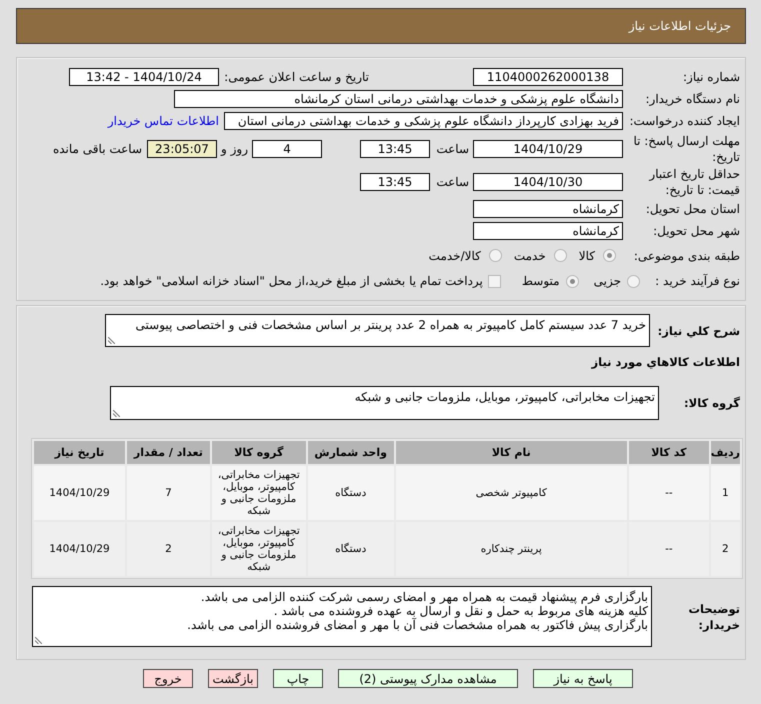 The image size is (761, 704). What do you see at coordinates (679, 26) in the screenshot?
I see `page-title: جزئیات اطلاعات نیاز` at bounding box center [679, 26].